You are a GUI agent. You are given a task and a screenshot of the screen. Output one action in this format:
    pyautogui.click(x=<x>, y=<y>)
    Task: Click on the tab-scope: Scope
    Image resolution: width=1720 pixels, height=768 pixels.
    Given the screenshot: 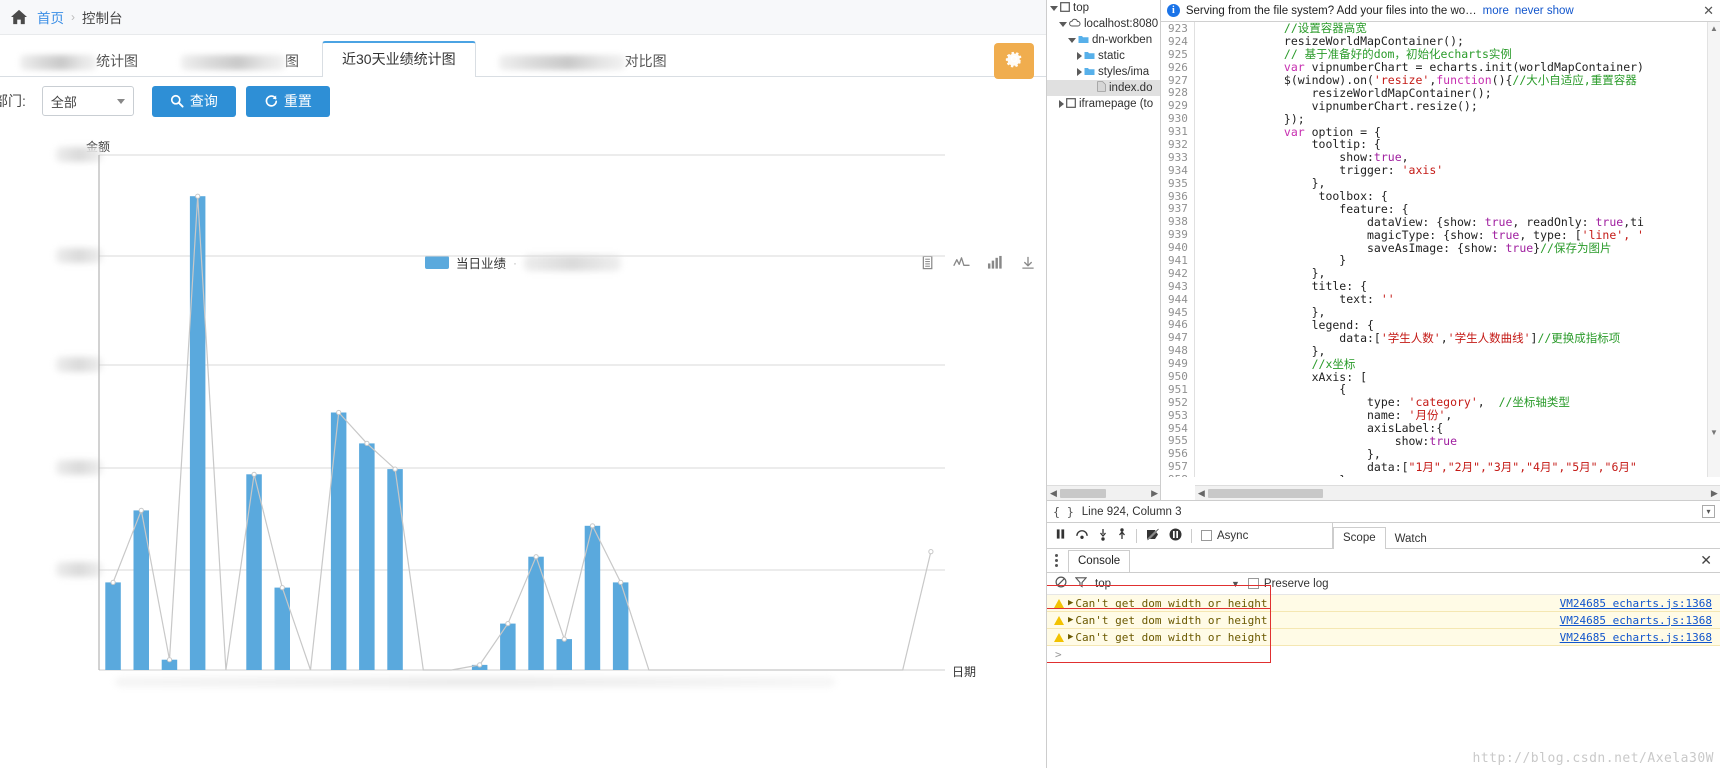 What is the action you would take?
    pyautogui.click(x=1359, y=537)
    